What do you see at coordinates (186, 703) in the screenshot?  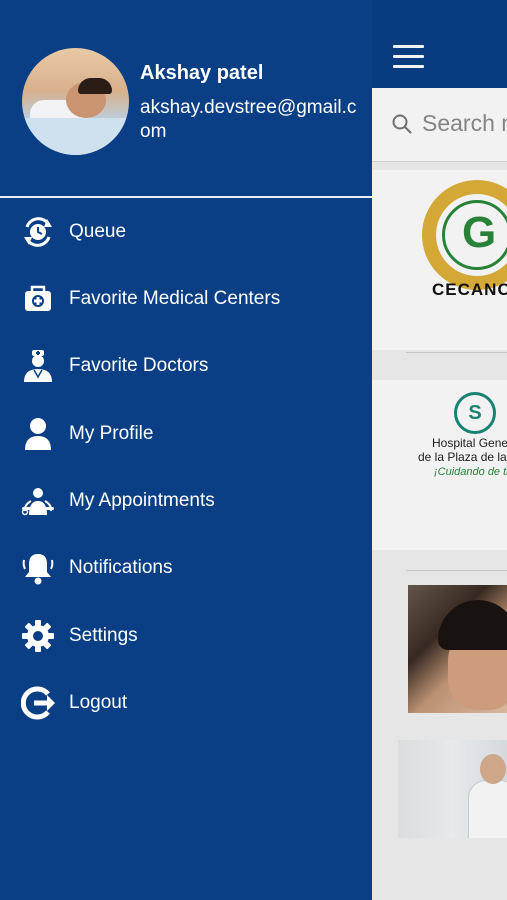 I see `menu-item-logout: Logout` at bounding box center [186, 703].